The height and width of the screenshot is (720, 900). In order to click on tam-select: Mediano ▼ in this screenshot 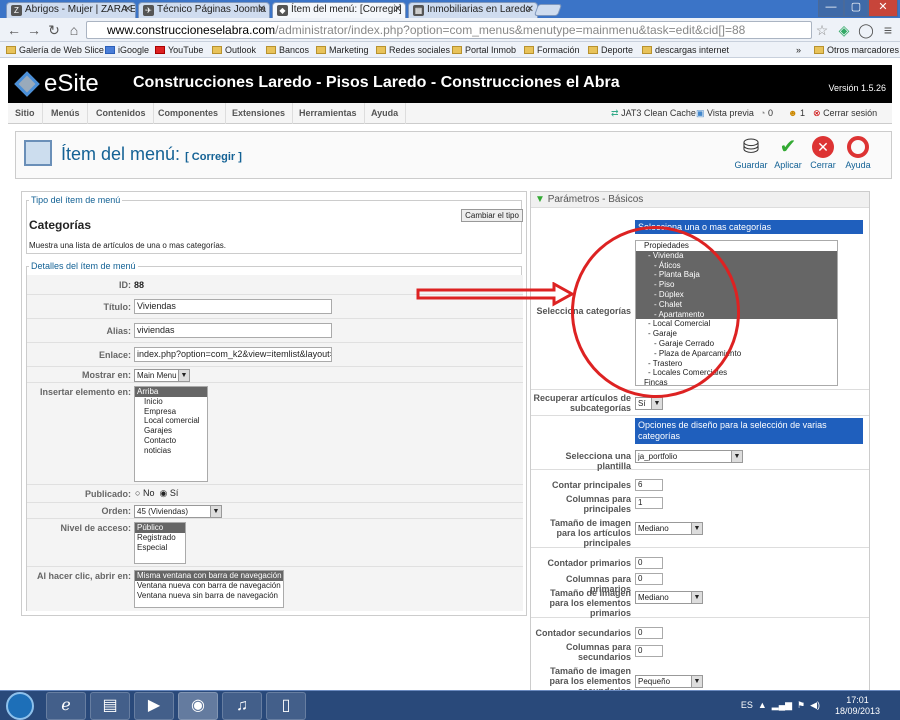, I will do `click(669, 528)`.